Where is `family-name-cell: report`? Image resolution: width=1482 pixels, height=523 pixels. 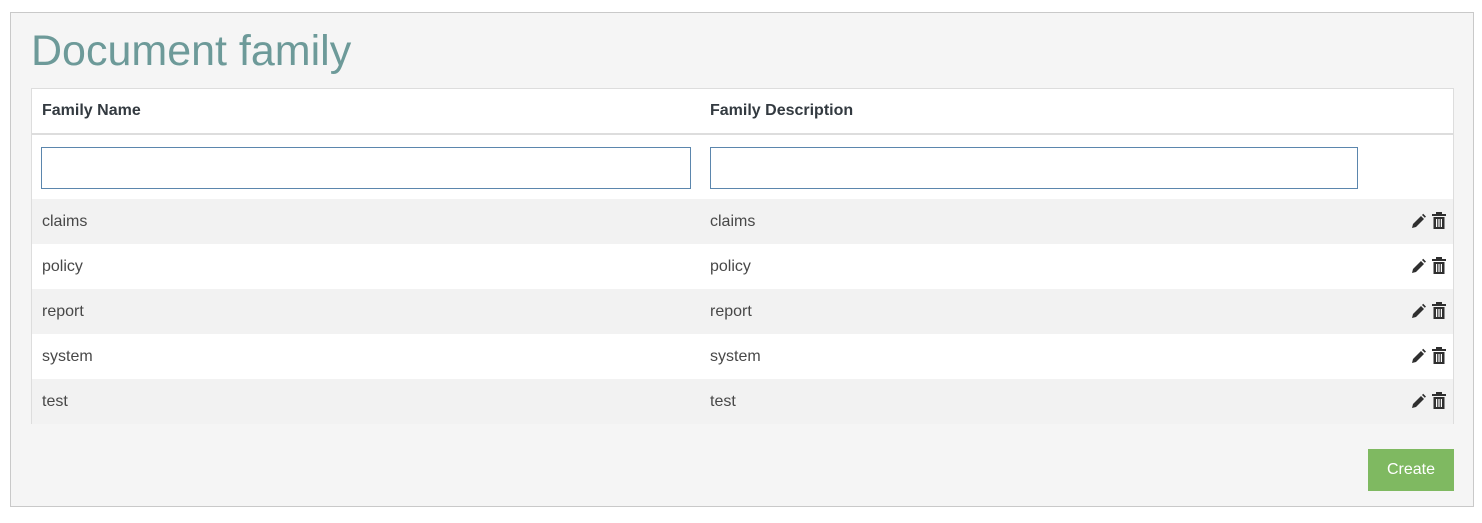
family-name-cell: report is located at coordinates (63, 311).